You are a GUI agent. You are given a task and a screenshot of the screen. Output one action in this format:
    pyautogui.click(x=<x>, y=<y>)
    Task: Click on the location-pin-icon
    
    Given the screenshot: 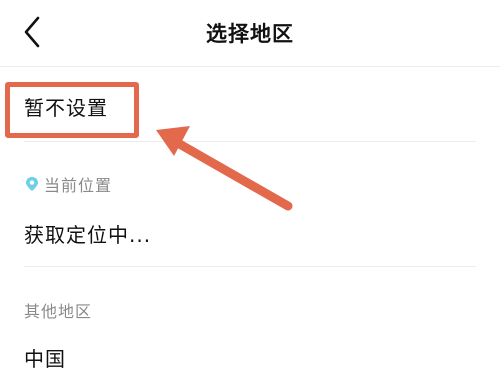 What is the action you would take?
    pyautogui.click(x=32, y=184)
    